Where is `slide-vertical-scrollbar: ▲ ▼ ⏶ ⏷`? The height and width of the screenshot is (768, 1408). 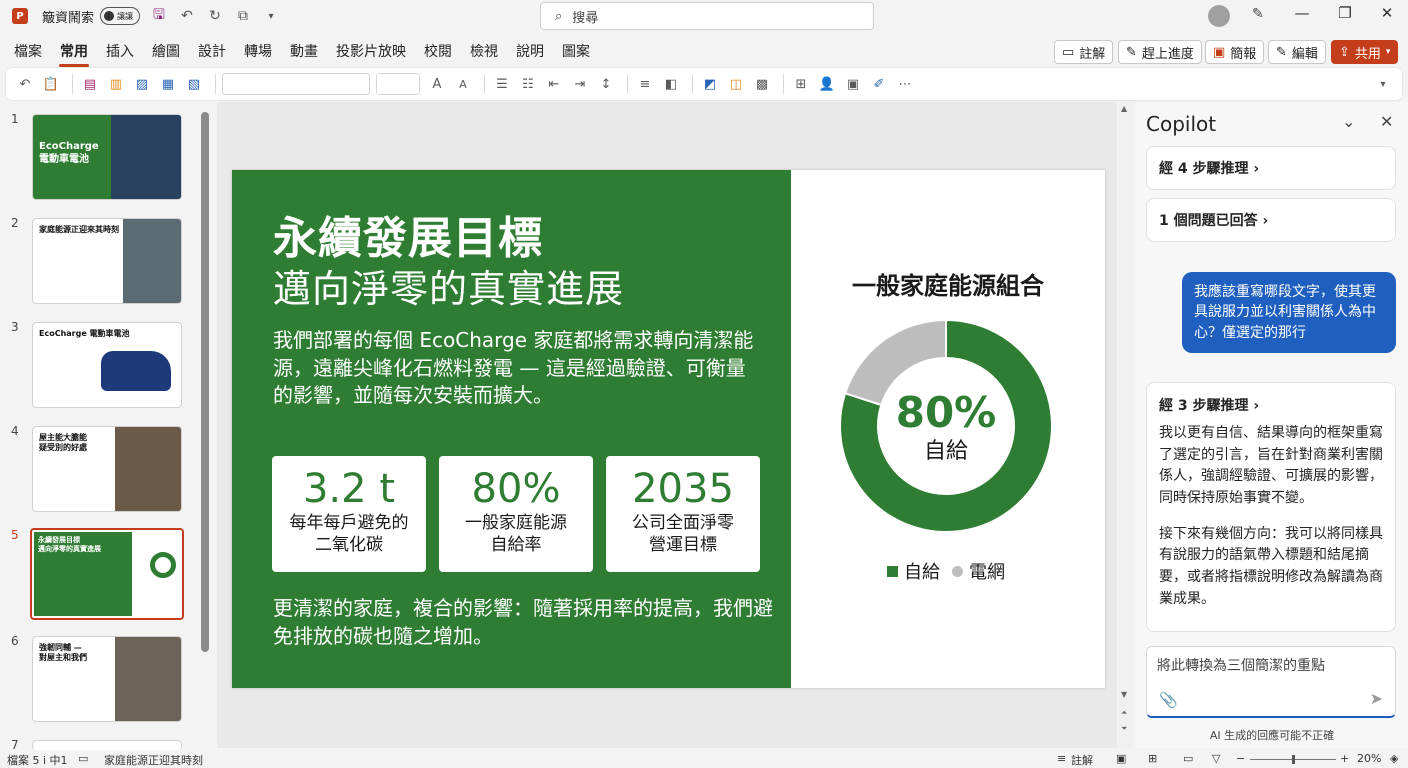 slide-vertical-scrollbar: ▲ ▼ ⏶ ⏷ is located at coordinates (1126, 425).